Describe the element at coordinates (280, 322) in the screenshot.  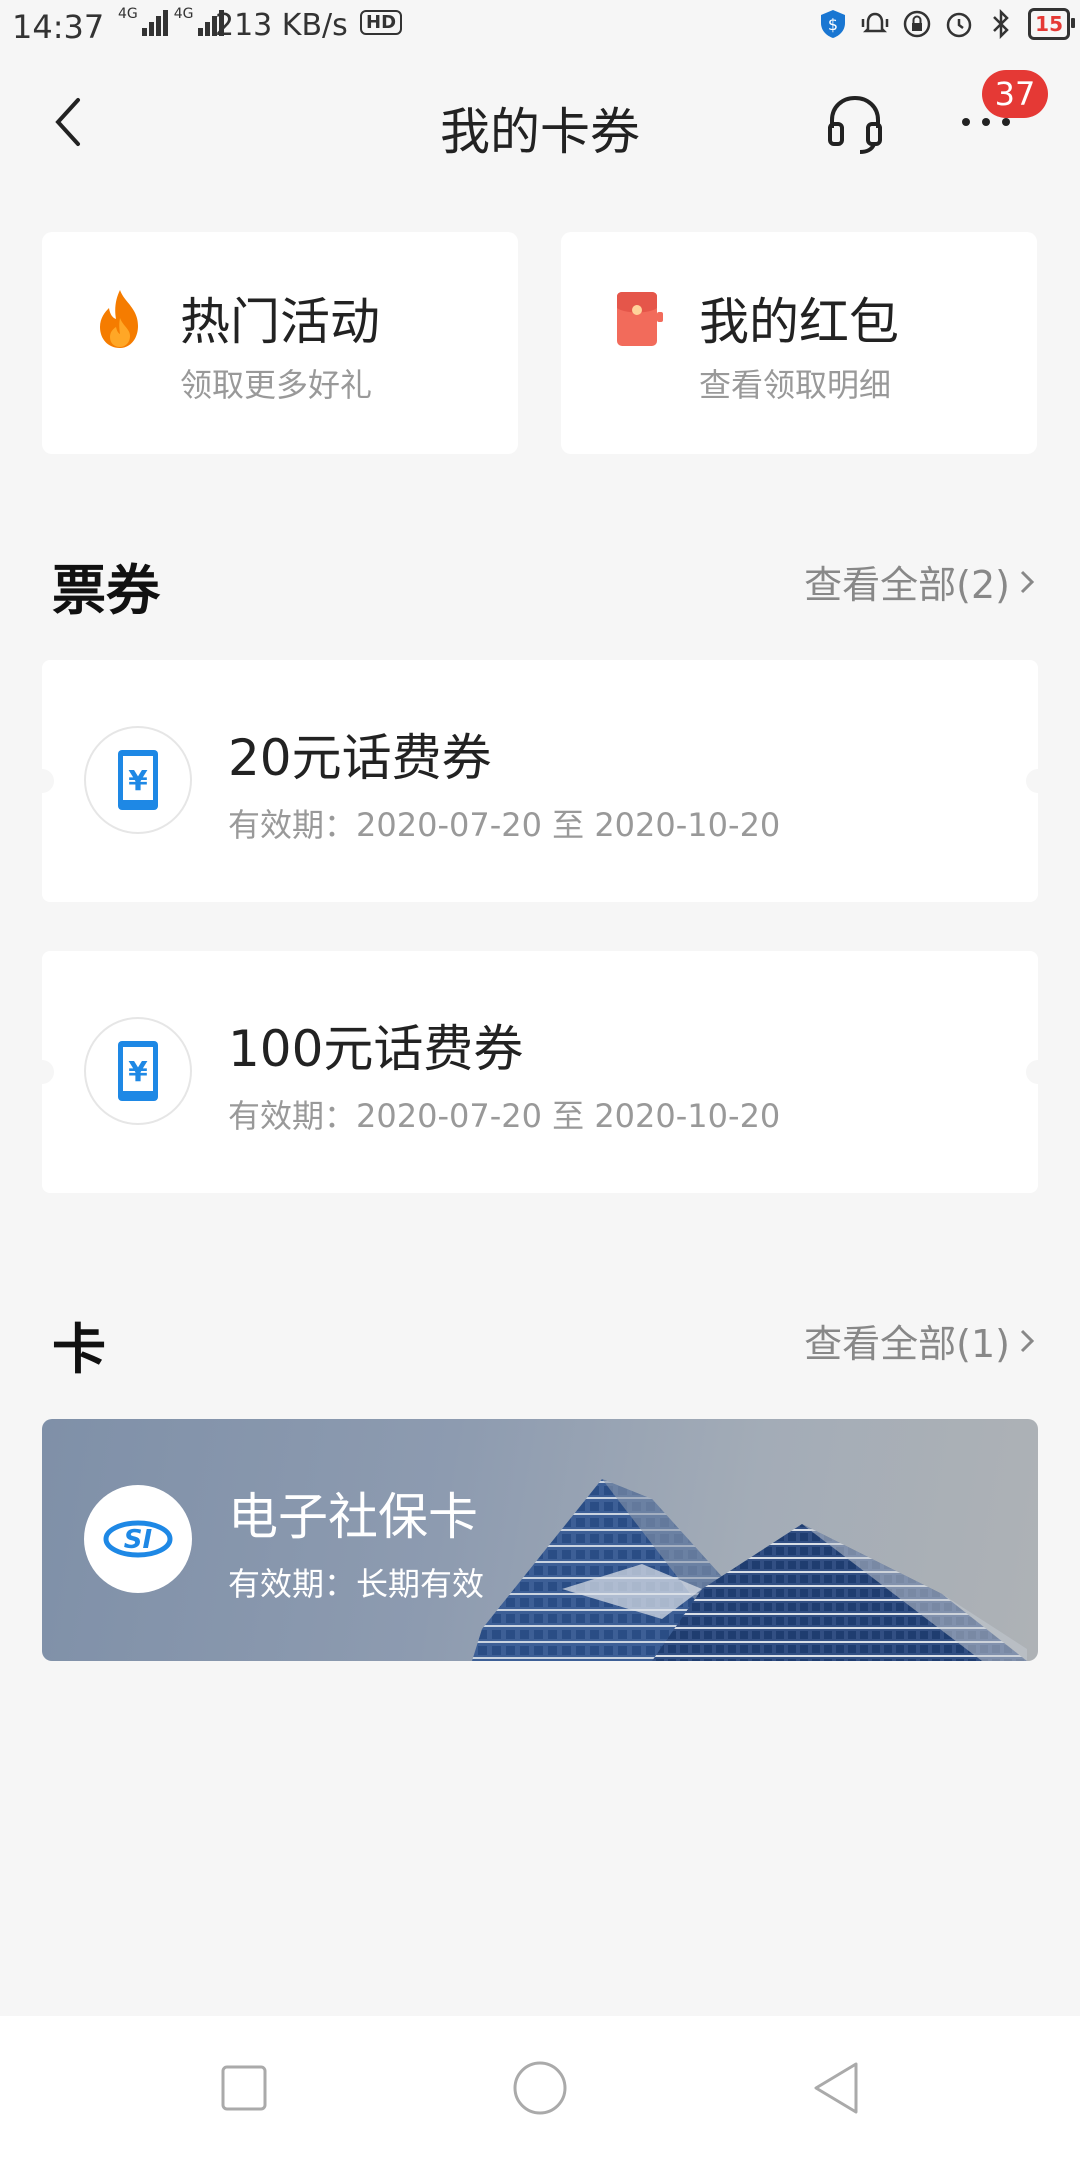
I see `hot-activity-title: 热门活动` at that location.